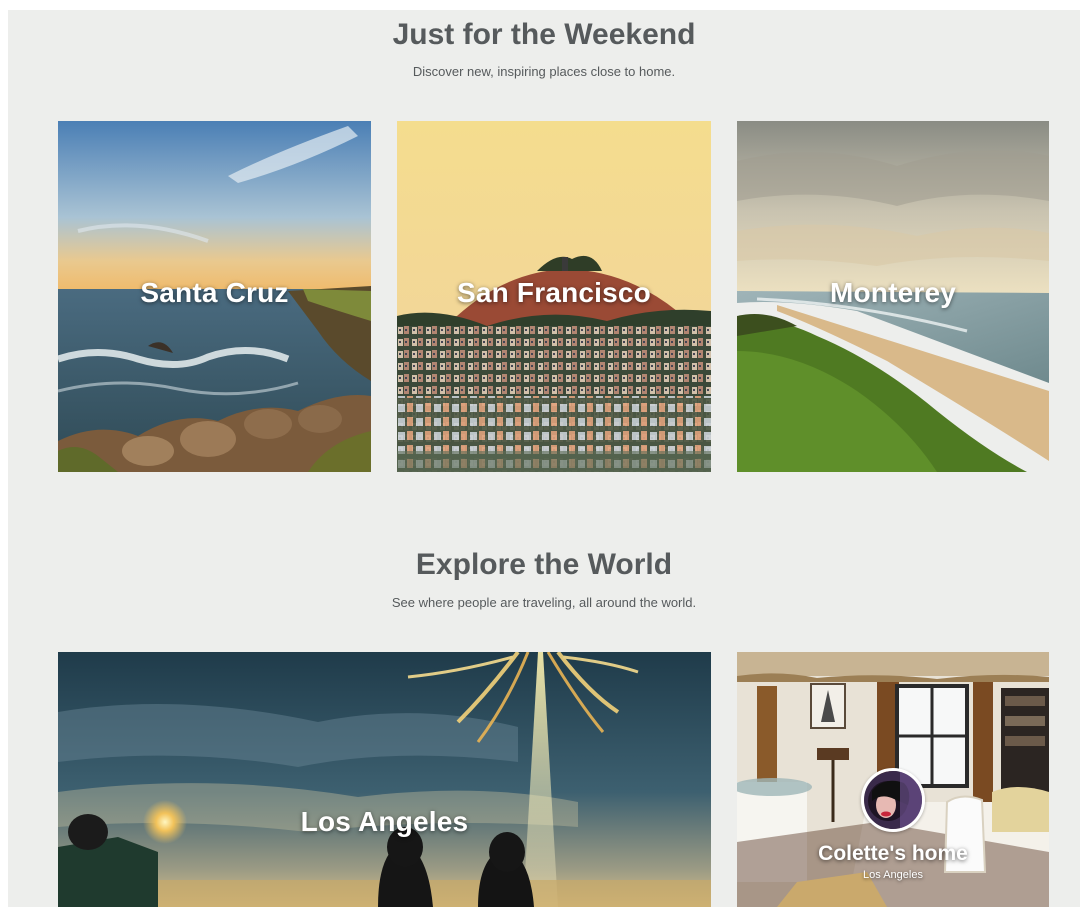  Describe the element at coordinates (544, 564) in the screenshot. I see `section-title-world: Explore the World` at that location.